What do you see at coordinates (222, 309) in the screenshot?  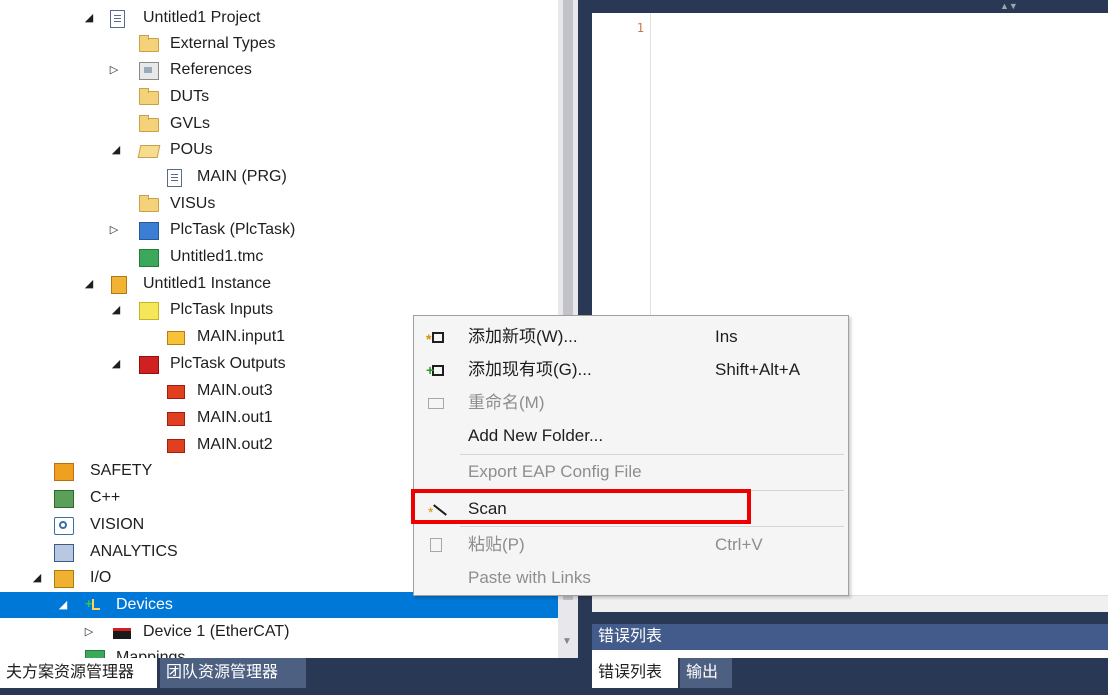 I see `tree-item-label: PlcTask Inputs` at bounding box center [222, 309].